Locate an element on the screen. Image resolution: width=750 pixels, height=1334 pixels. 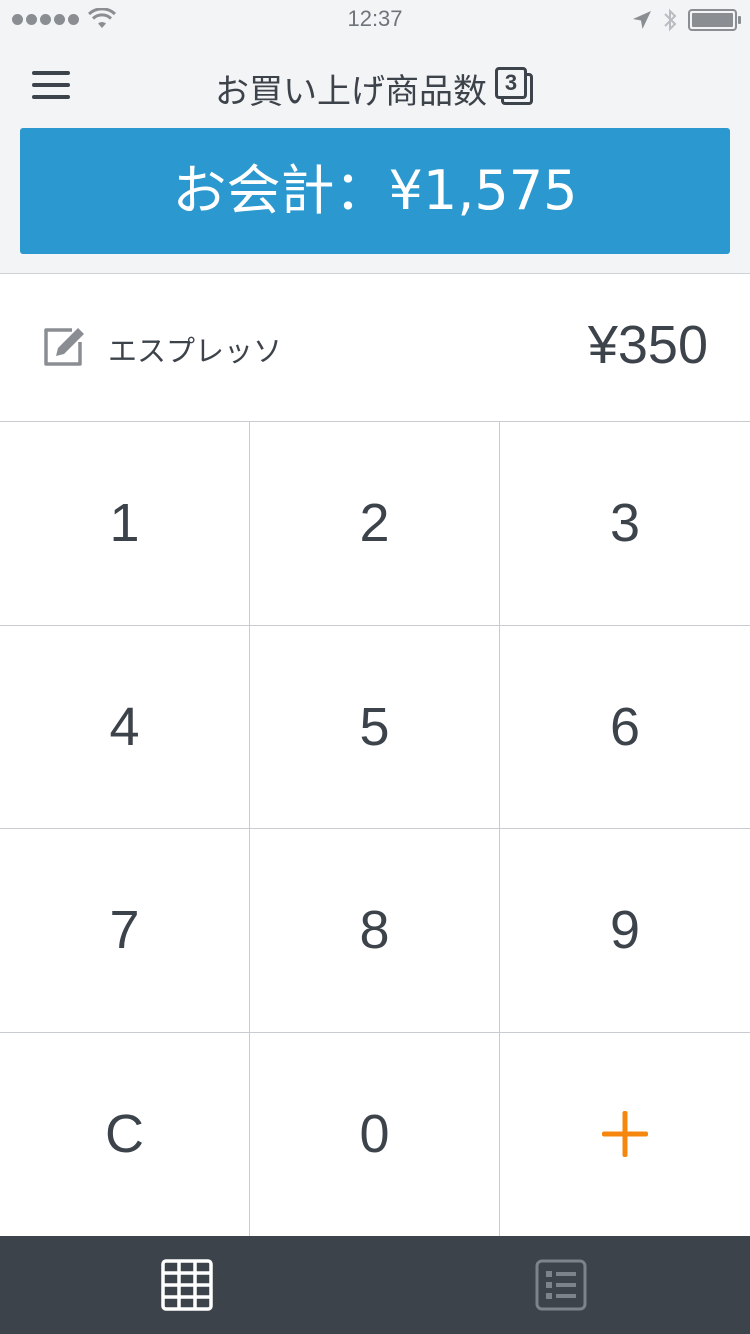
key-2: 2 is located at coordinates (375, 524).